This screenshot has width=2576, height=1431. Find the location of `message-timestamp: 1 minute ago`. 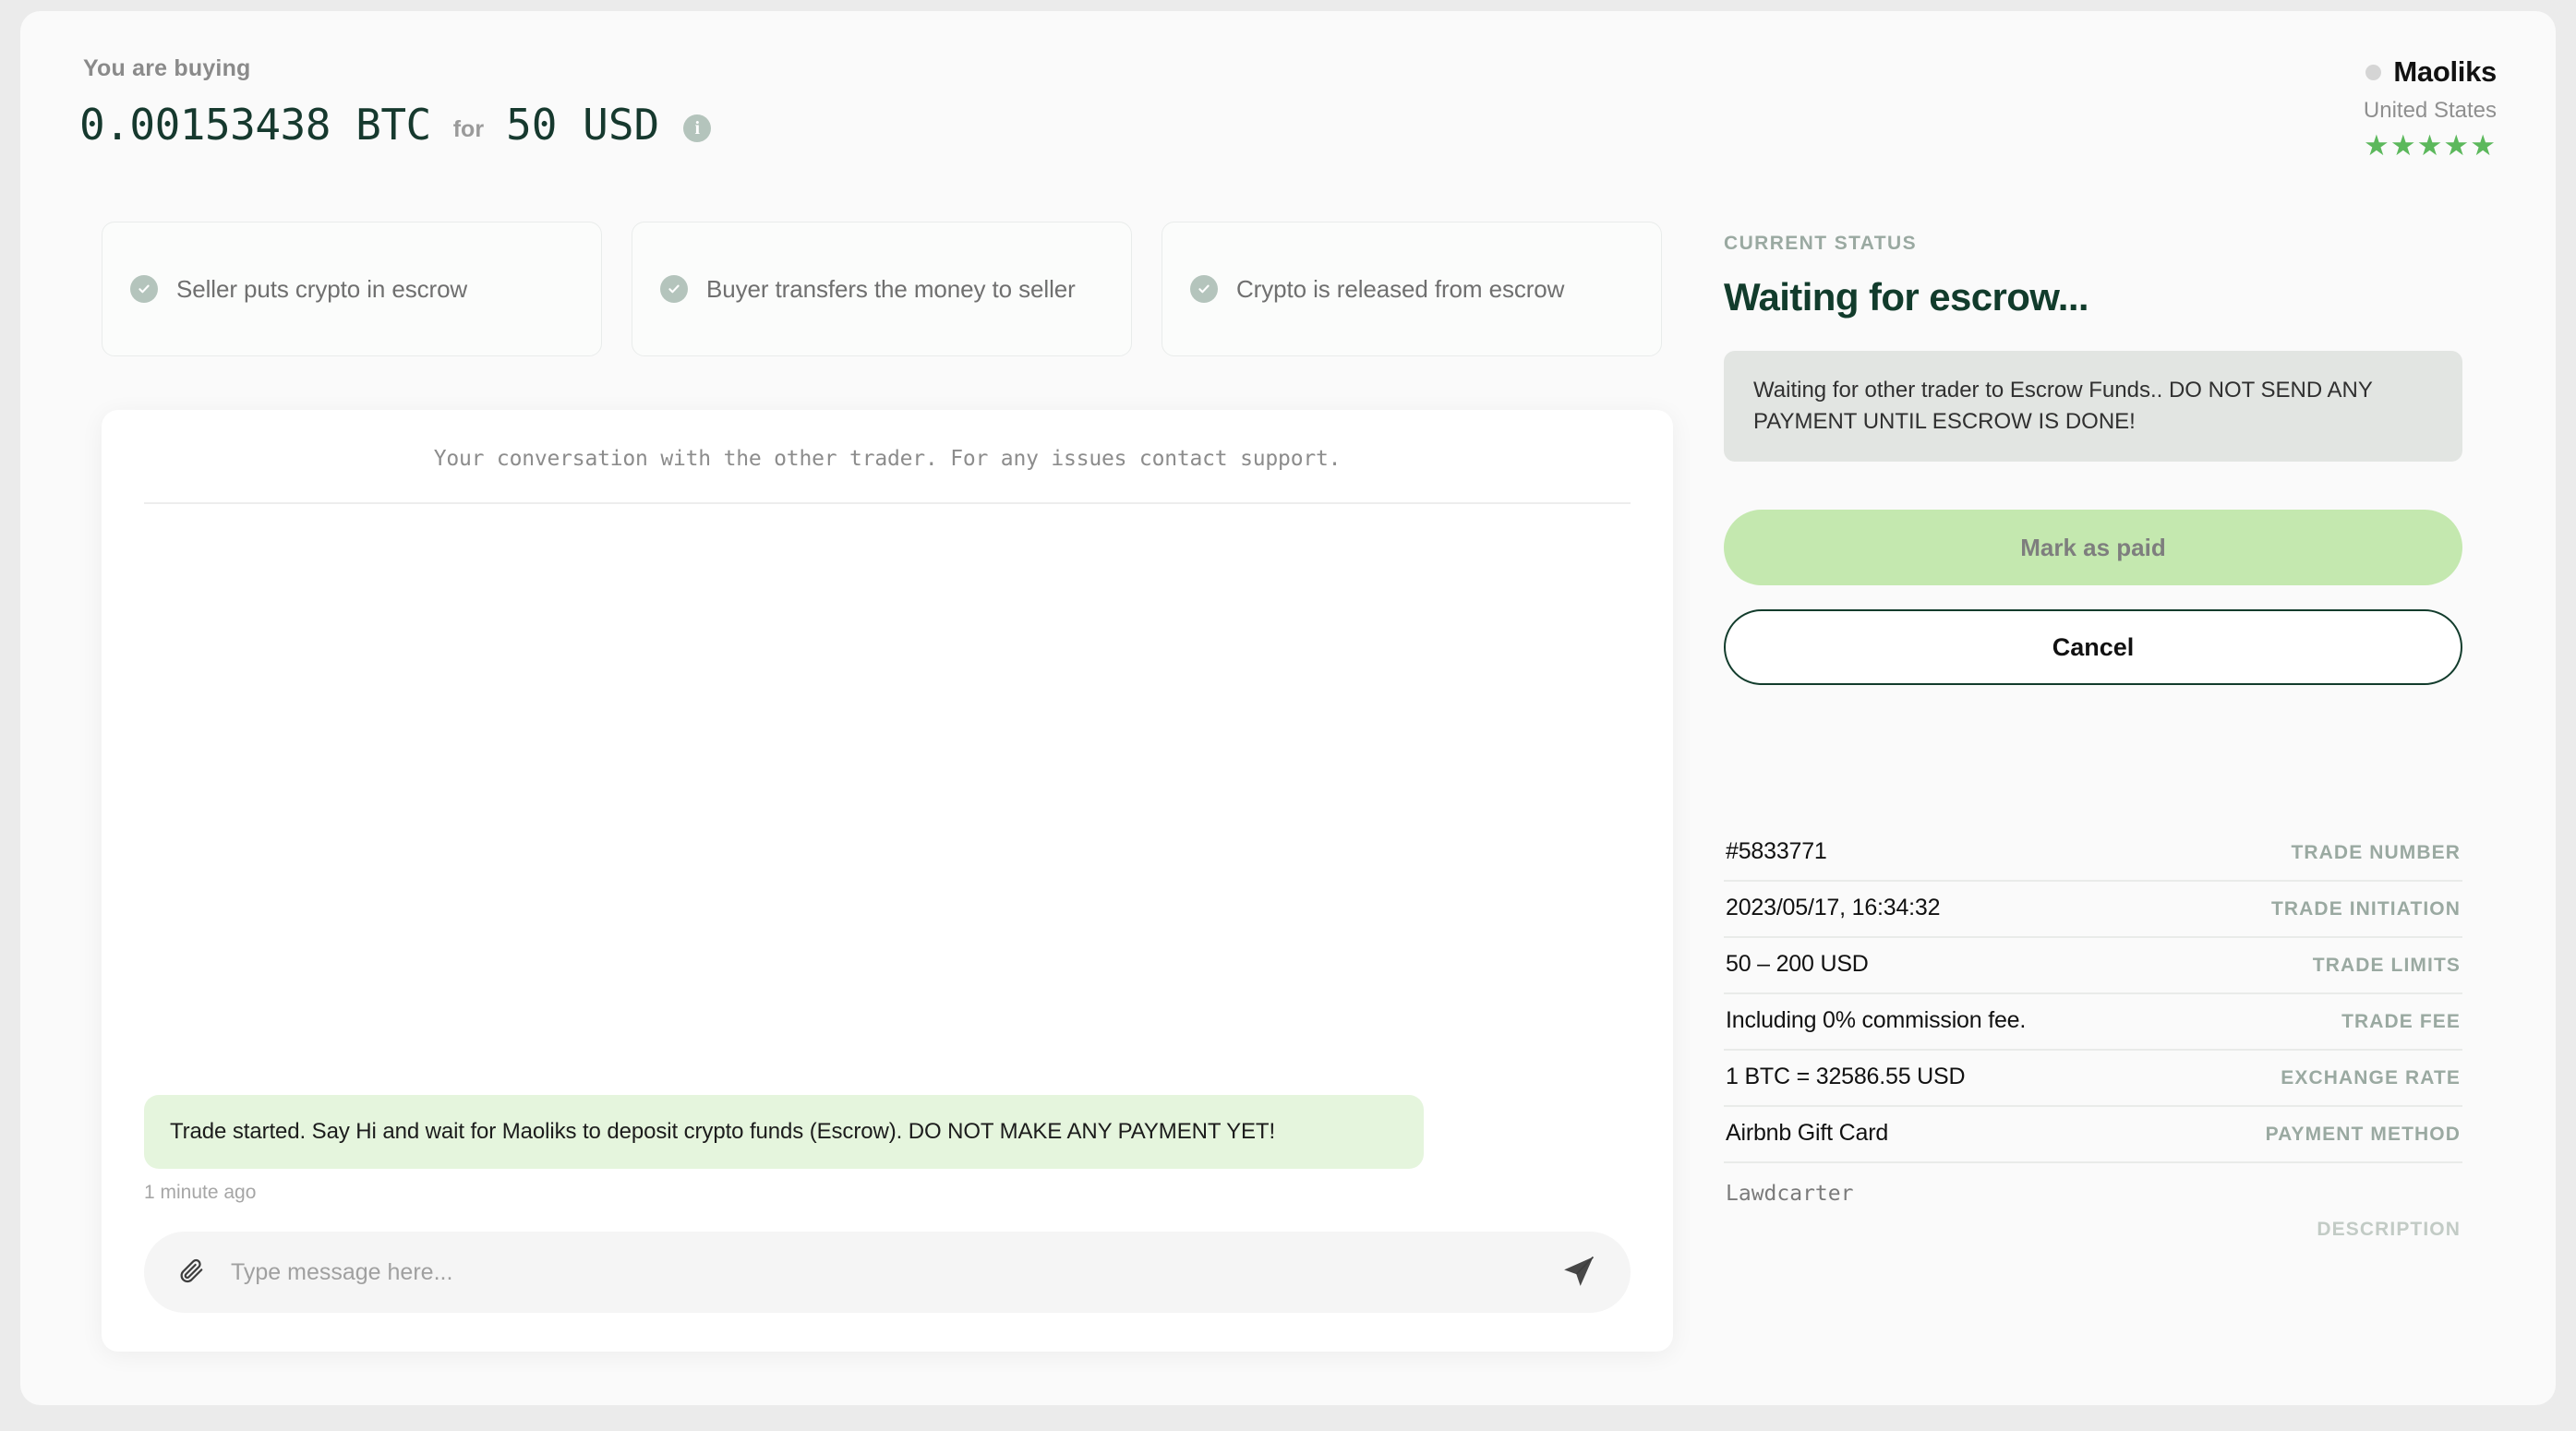

message-timestamp: 1 minute ago is located at coordinates (200, 1192).